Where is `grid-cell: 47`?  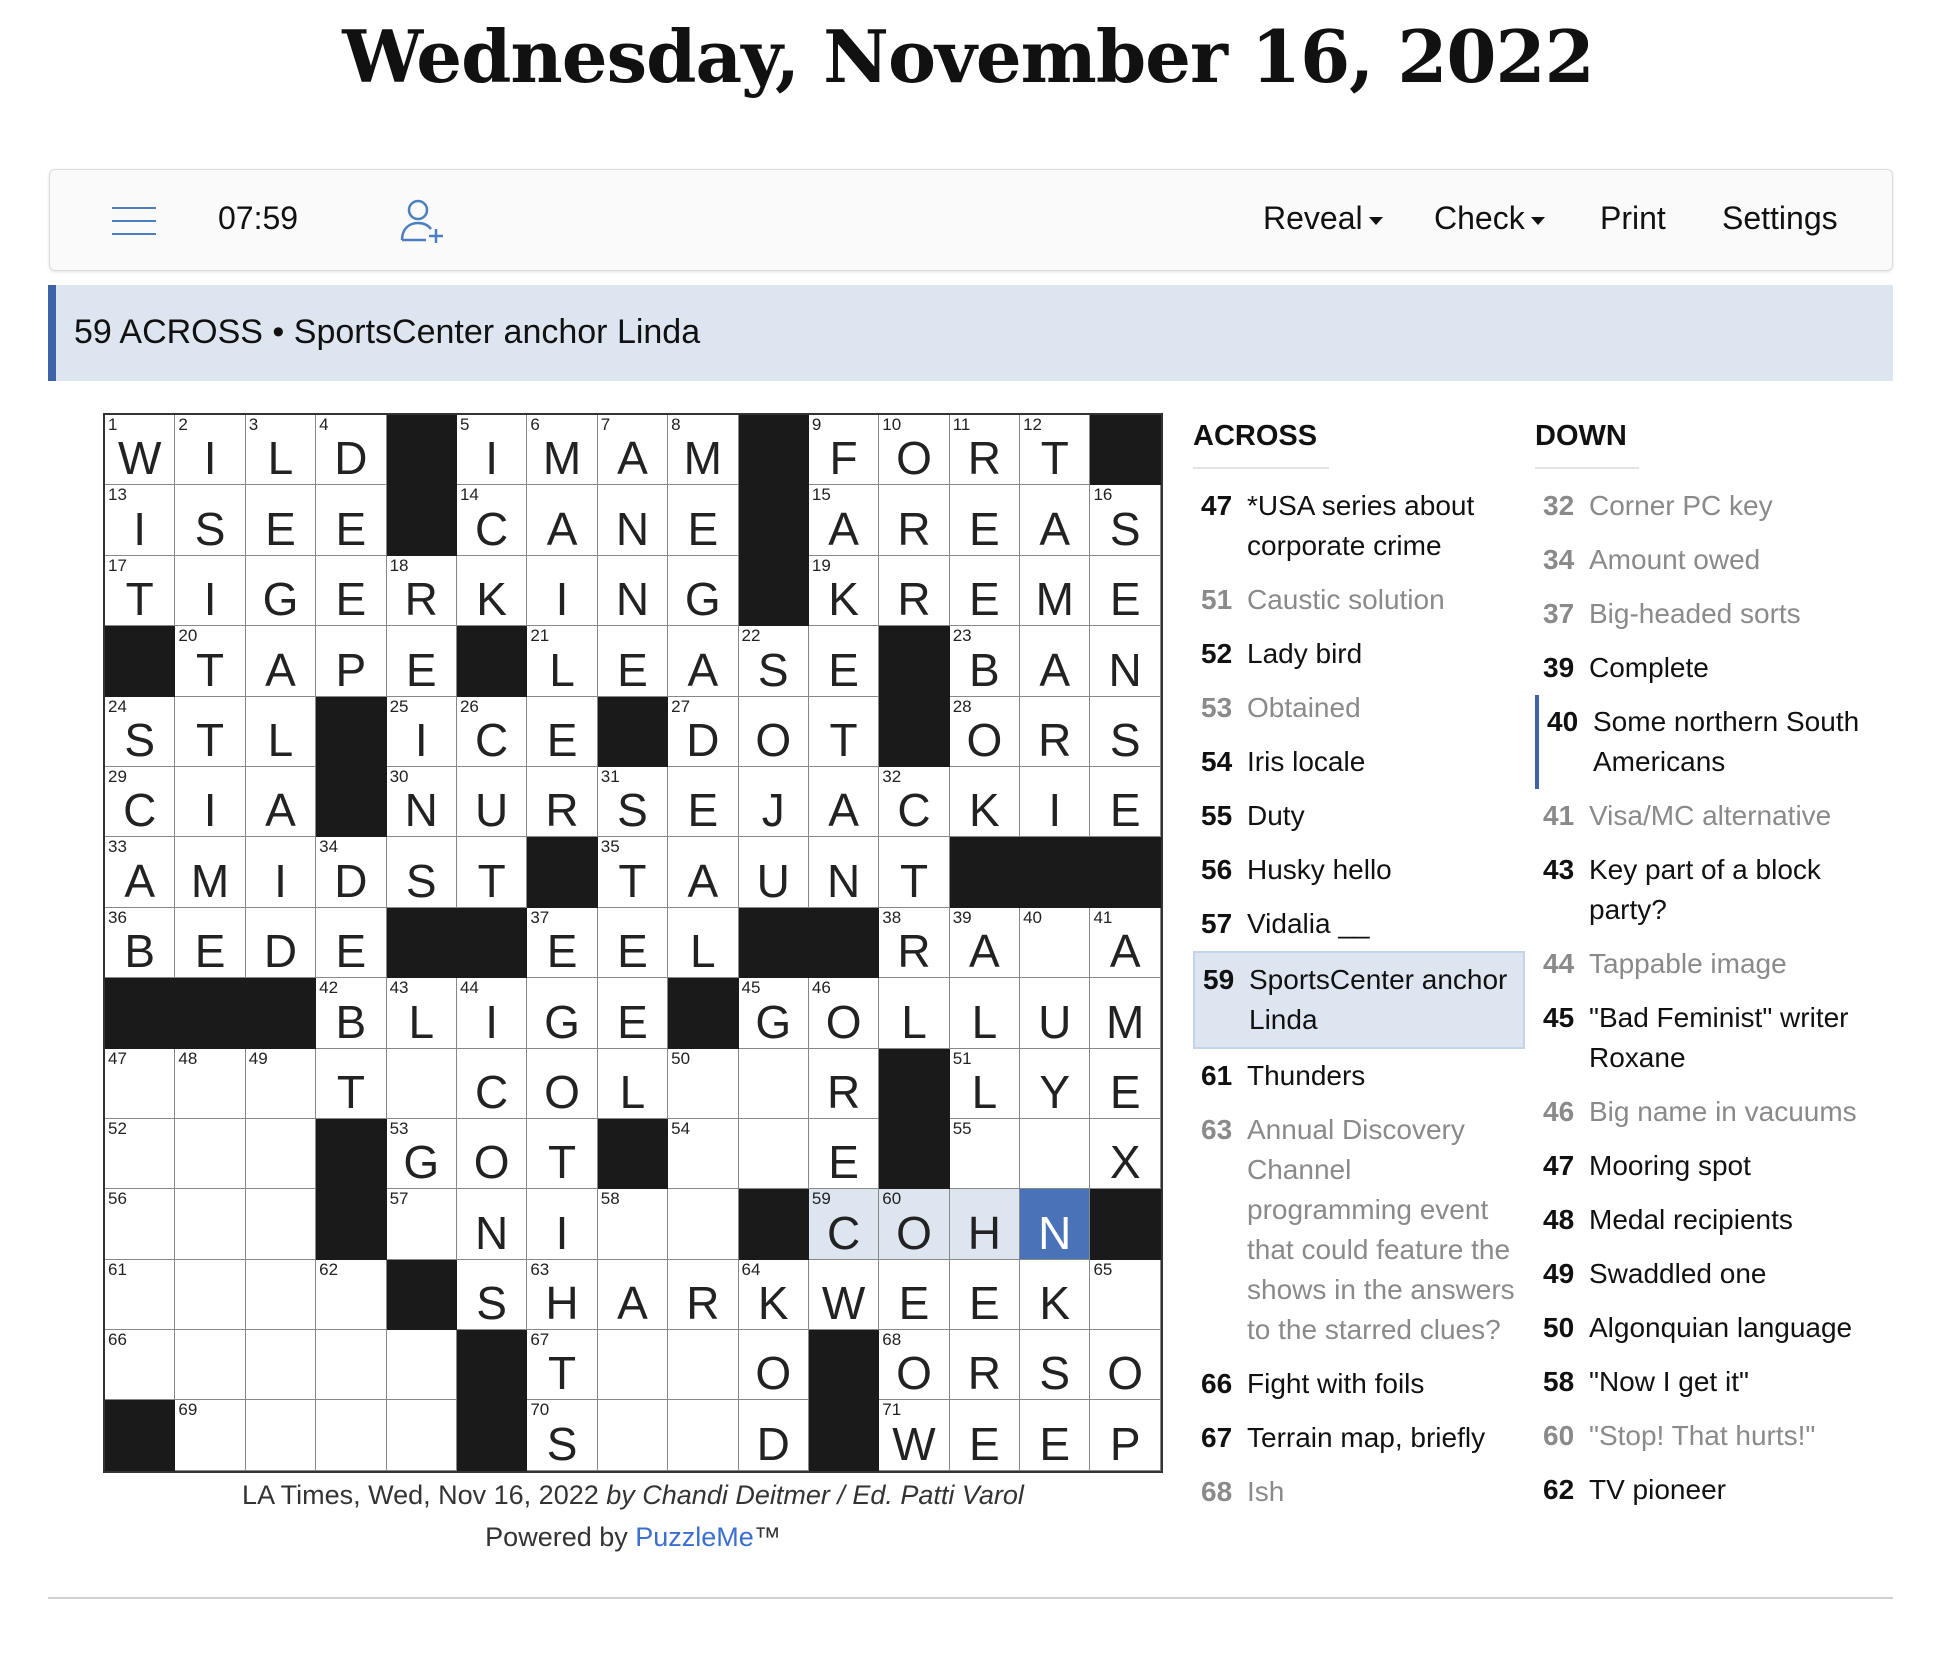 grid-cell: 47 is located at coordinates (140, 1083).